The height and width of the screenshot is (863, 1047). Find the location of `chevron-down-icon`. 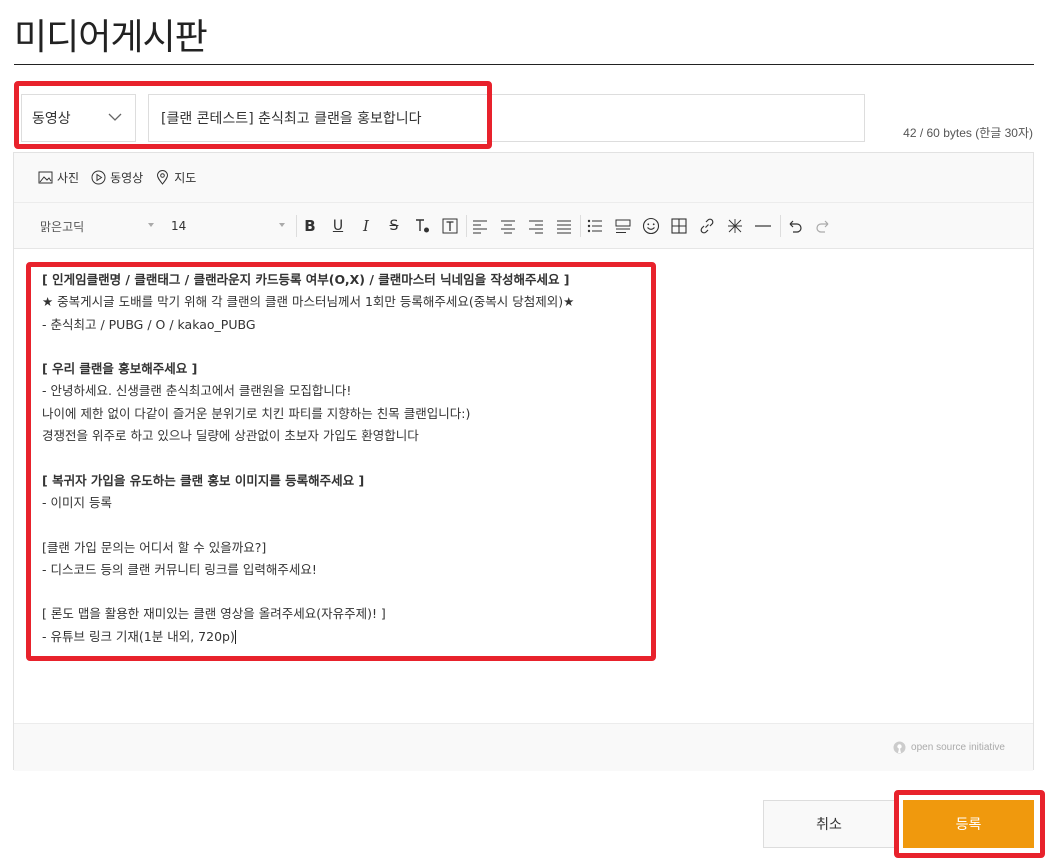

chevron-down-icon is located at coordinates (115, 117).